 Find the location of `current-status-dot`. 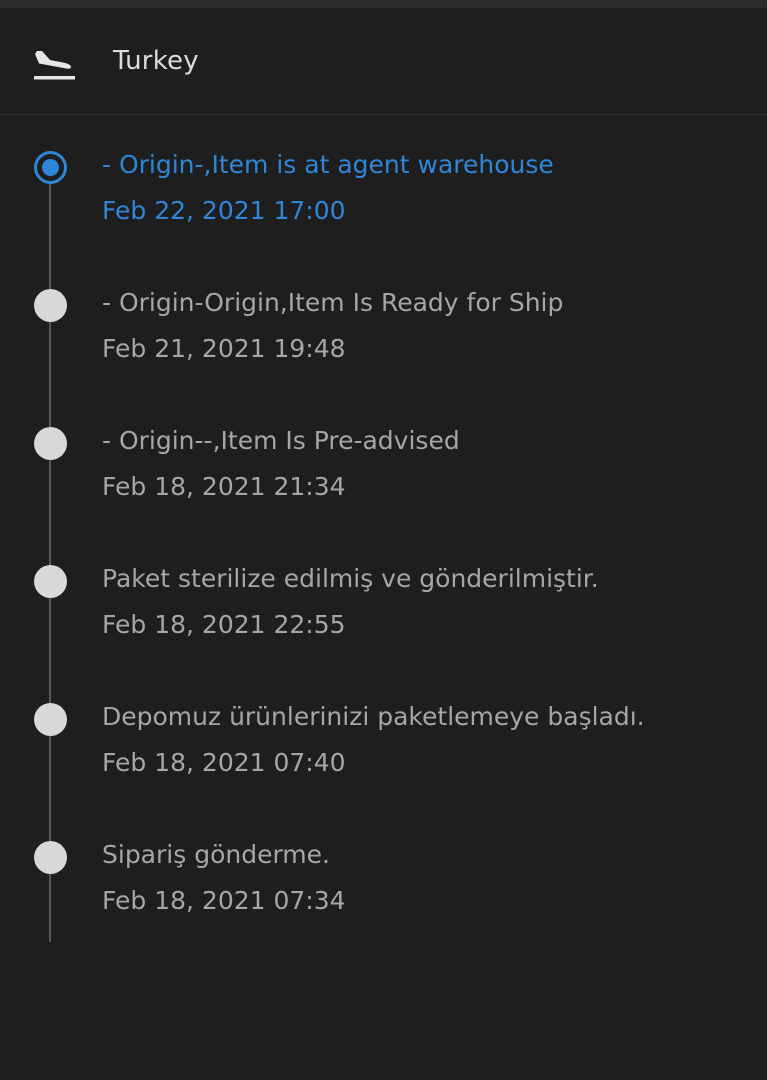

current-status-dot is located at coordinates (50, 167).